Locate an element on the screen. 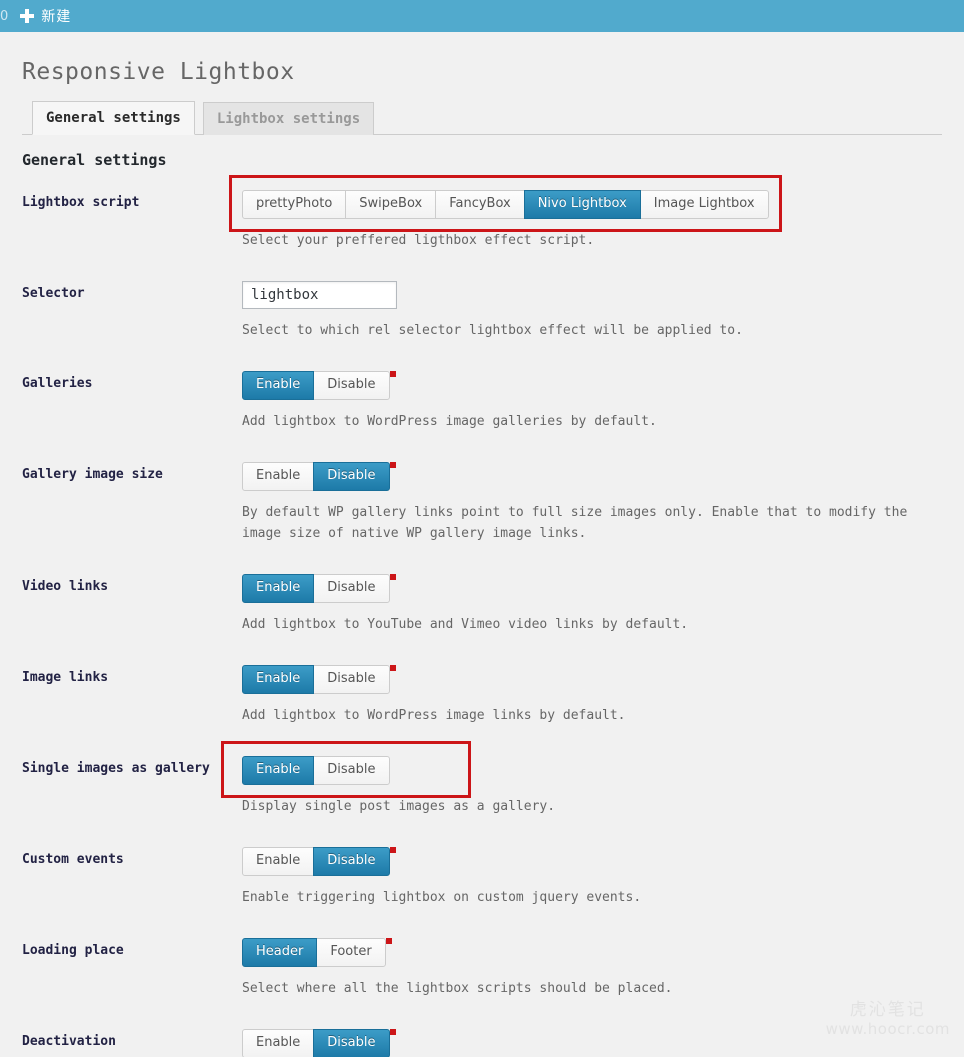 Image resolution: width=964 pixels, height=1057 pixels. section-title: General settings is located at coordinates (94, 160).